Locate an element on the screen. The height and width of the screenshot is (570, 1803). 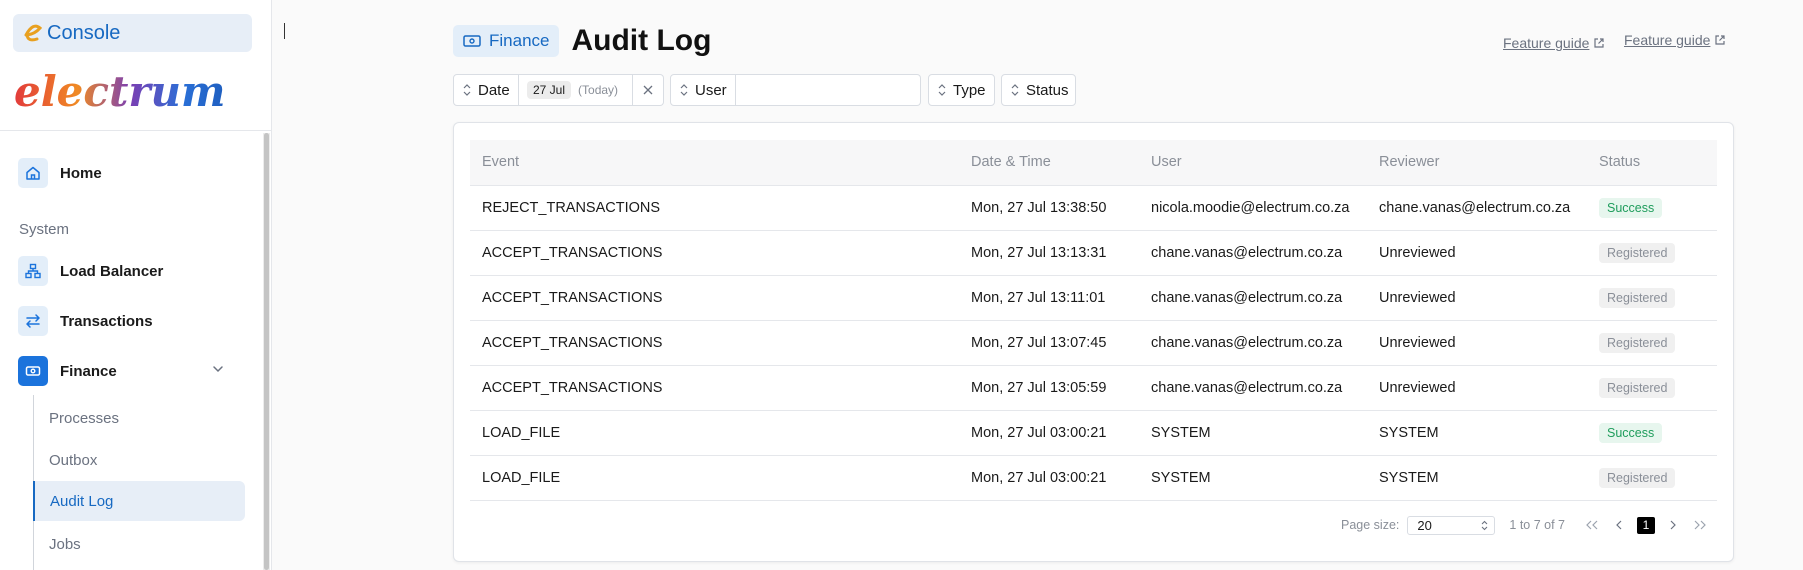
column-header-status: Status is located at coordinates (1652, 163).